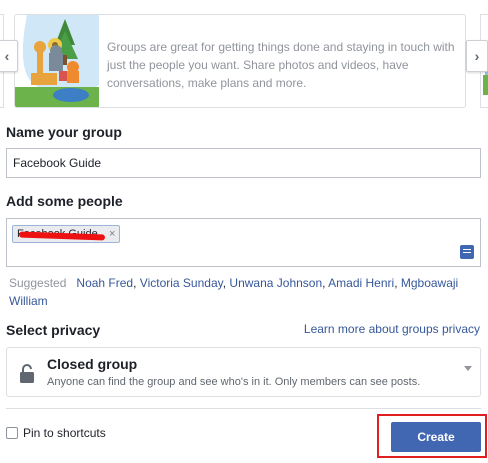 Image resolution: width=488 pixels, height=463 pixels. Describe the element at coordinates (92, 364) in the screenshot. I see `privacy-option-title: Closed group` at that location.